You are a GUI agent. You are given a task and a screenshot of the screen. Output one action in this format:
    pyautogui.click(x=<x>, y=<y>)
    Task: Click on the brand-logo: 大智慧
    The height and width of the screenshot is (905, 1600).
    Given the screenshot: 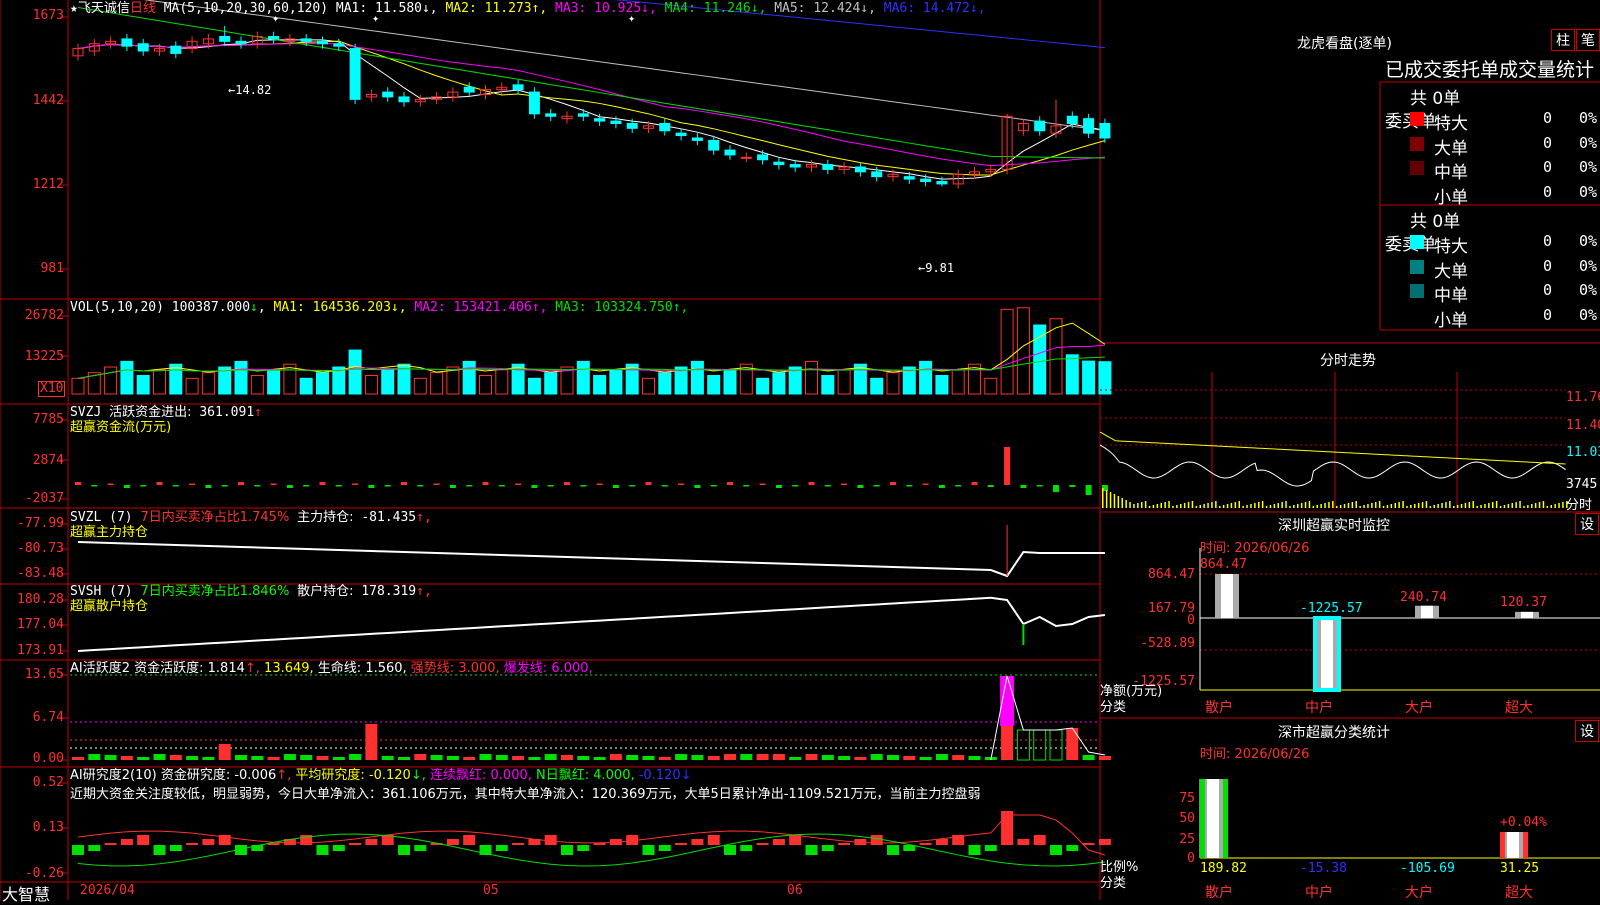 What is the action you would take?
    pyautogui.click(x=26, y=893)
    